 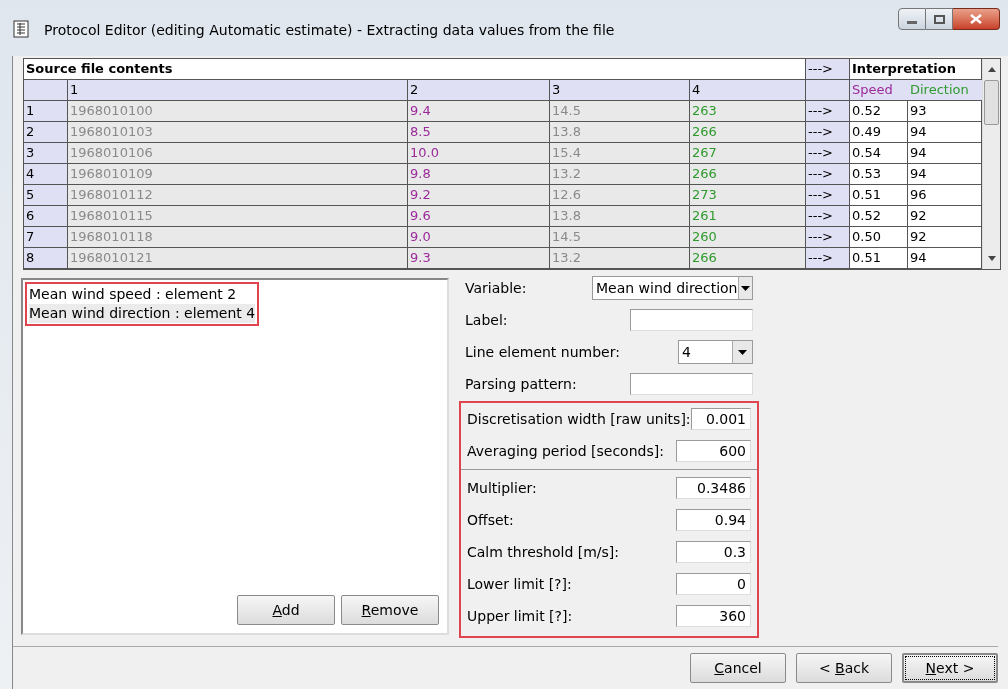 I want to click on table-cell: 9.4, so click(x=479, y=111).